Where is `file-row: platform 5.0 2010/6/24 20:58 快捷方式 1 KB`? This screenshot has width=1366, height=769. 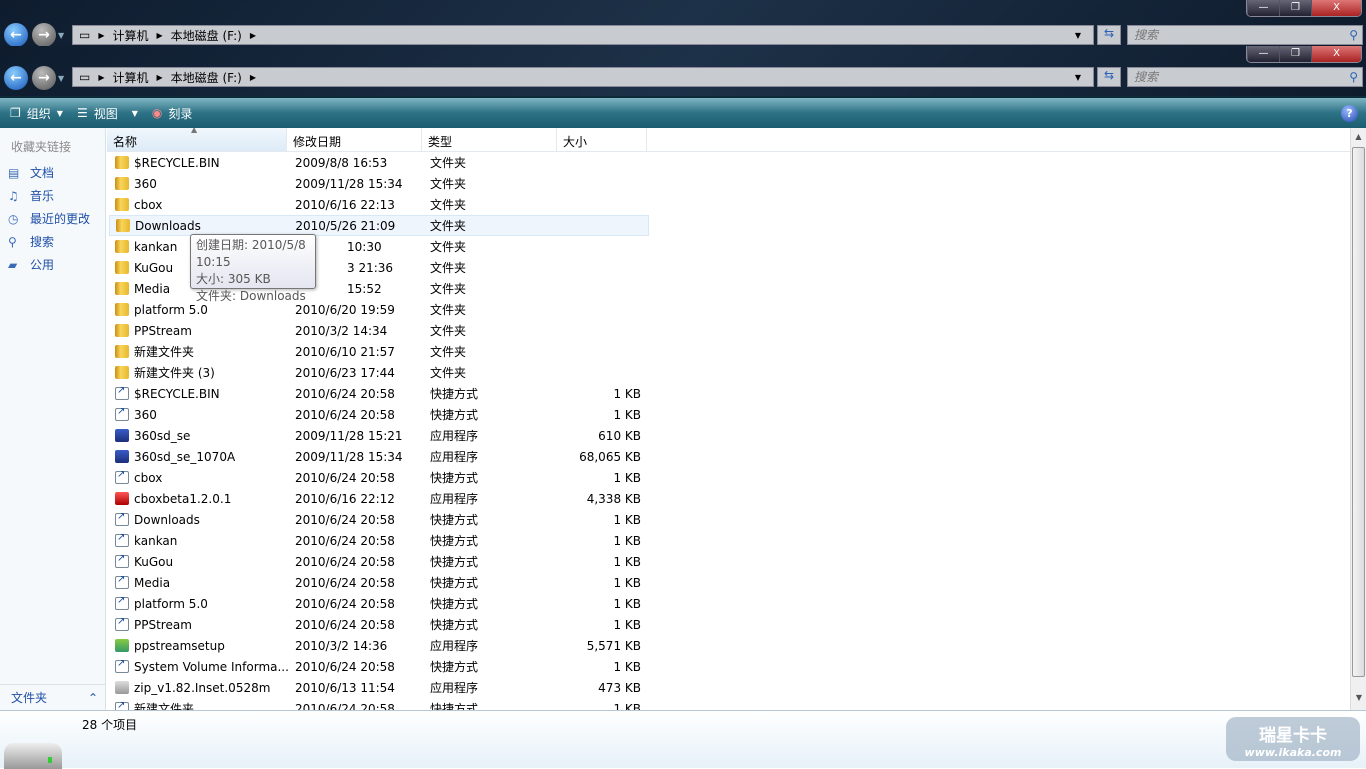 file-row: platform 5.0 2010/6/24 20:58 快捷方式 1 KB is located at coordinates (729, 603).